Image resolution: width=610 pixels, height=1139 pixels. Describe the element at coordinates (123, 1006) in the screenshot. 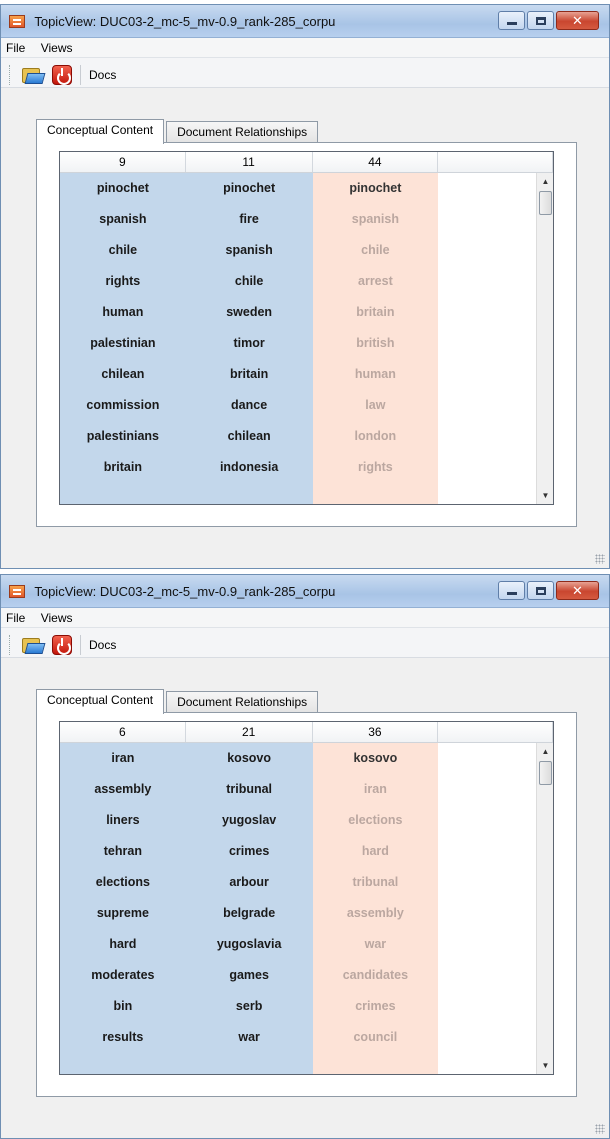

I see `term-cell: bin` at that location.